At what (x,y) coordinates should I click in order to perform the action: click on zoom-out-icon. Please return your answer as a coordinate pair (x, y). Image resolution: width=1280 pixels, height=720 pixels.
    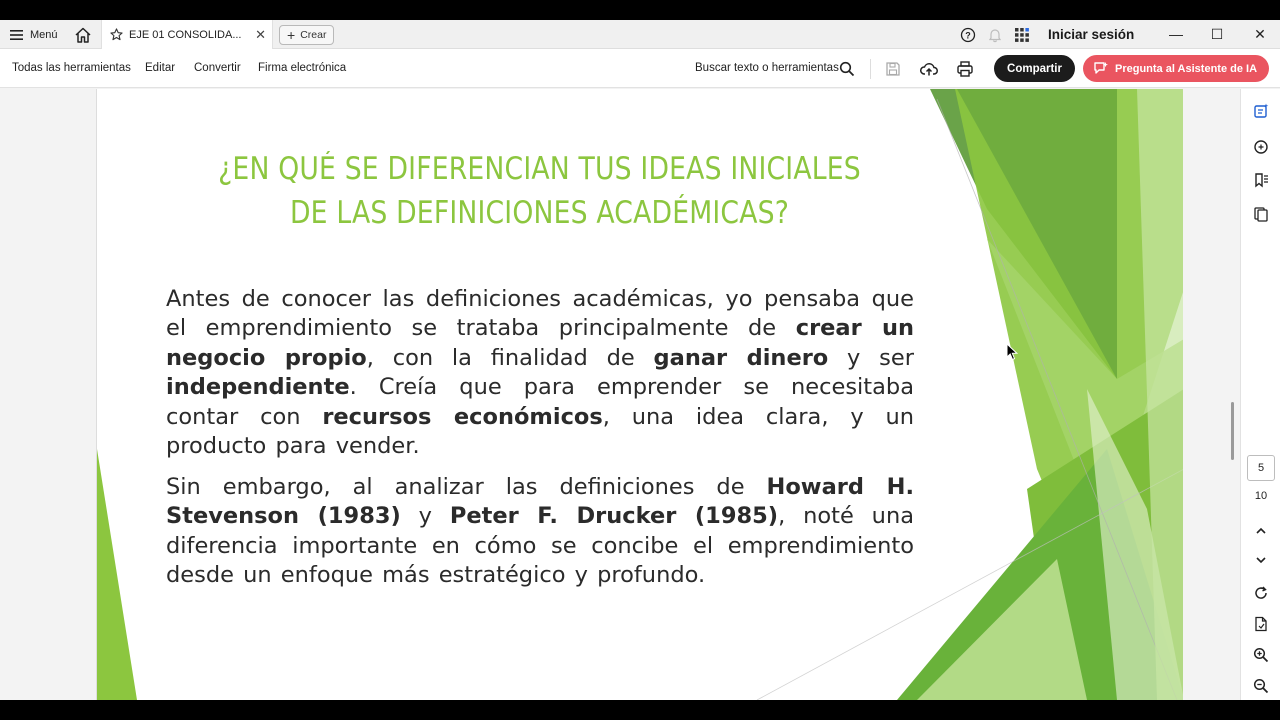
    Looking at the image, I should click on (1261, 686).